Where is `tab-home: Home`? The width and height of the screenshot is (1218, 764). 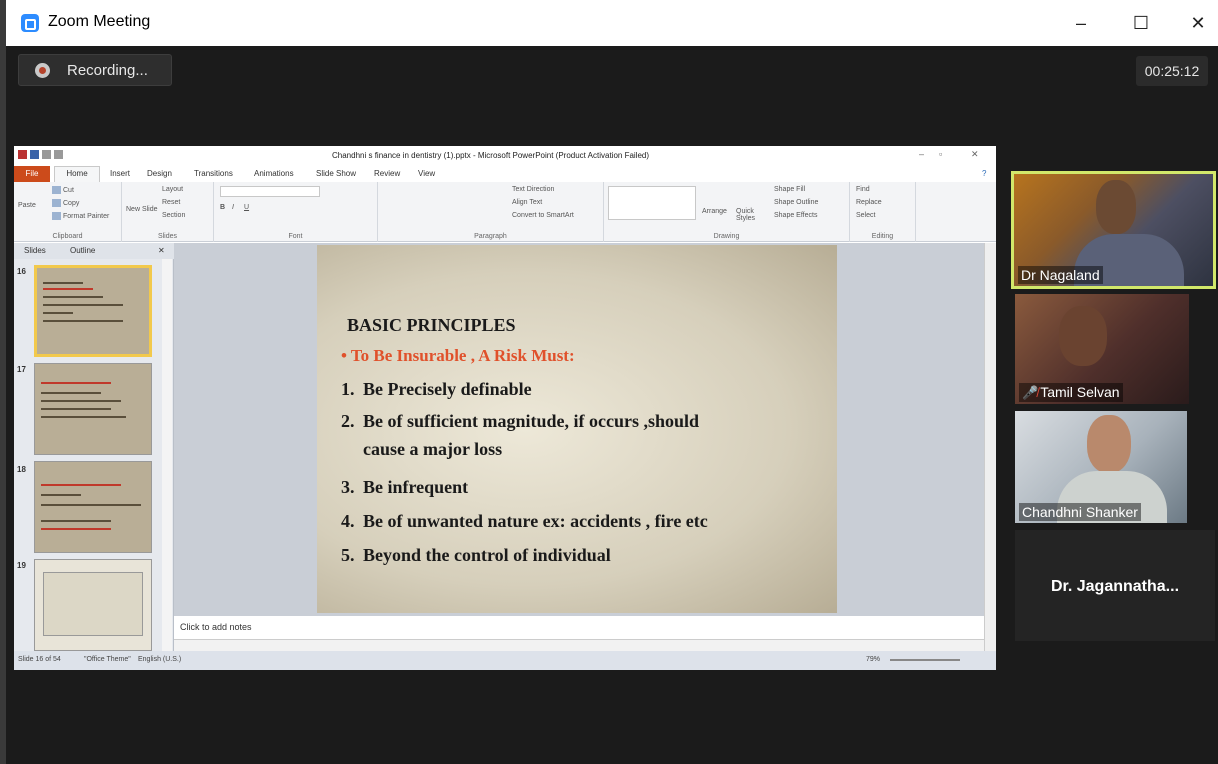
tab-home: Home is located at coordinates (77, 174).